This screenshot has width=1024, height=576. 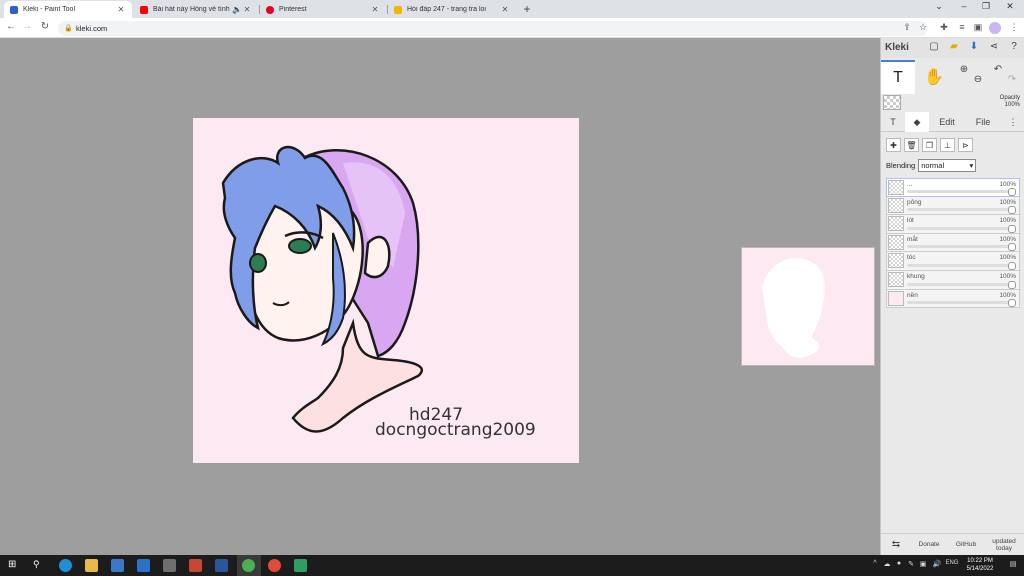 What do you see at coordinates (965, 145) in the screenshot?
I see `rename-layer-icon: ⊳` at bounding box center [965, 145].